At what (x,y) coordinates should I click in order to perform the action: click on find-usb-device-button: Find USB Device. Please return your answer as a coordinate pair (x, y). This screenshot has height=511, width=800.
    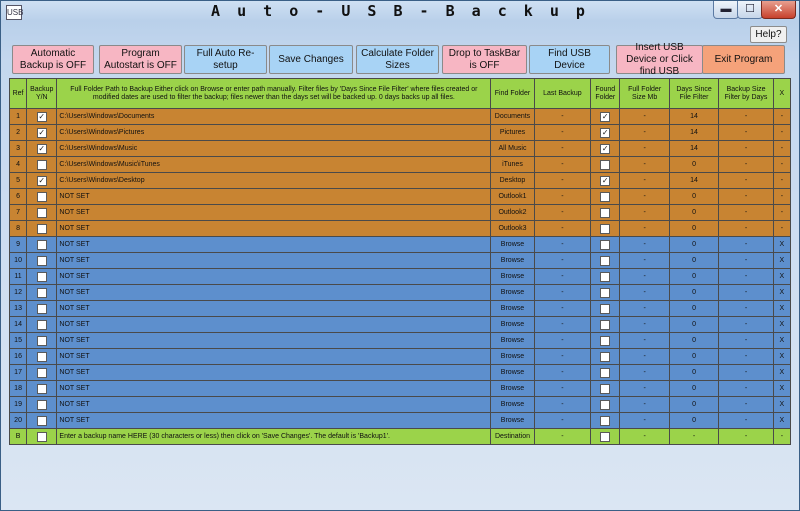
    Looking at the image, I should click on (569, 59).